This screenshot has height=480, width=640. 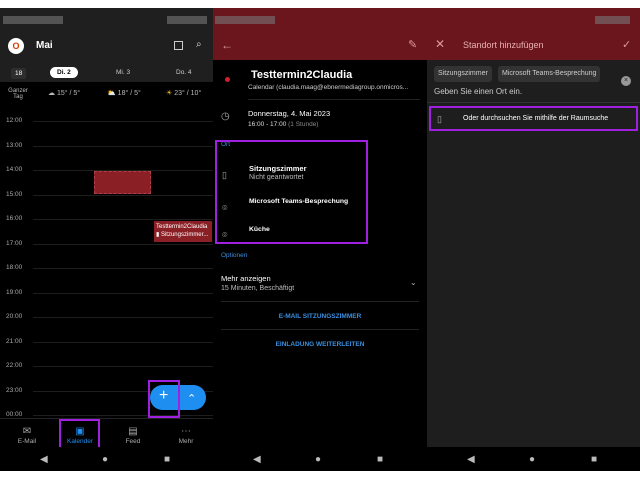 What do you see at coordinates (626, 81) in the screenshot?
I see `clear-icon: ×` at bounding box center [626, 81].